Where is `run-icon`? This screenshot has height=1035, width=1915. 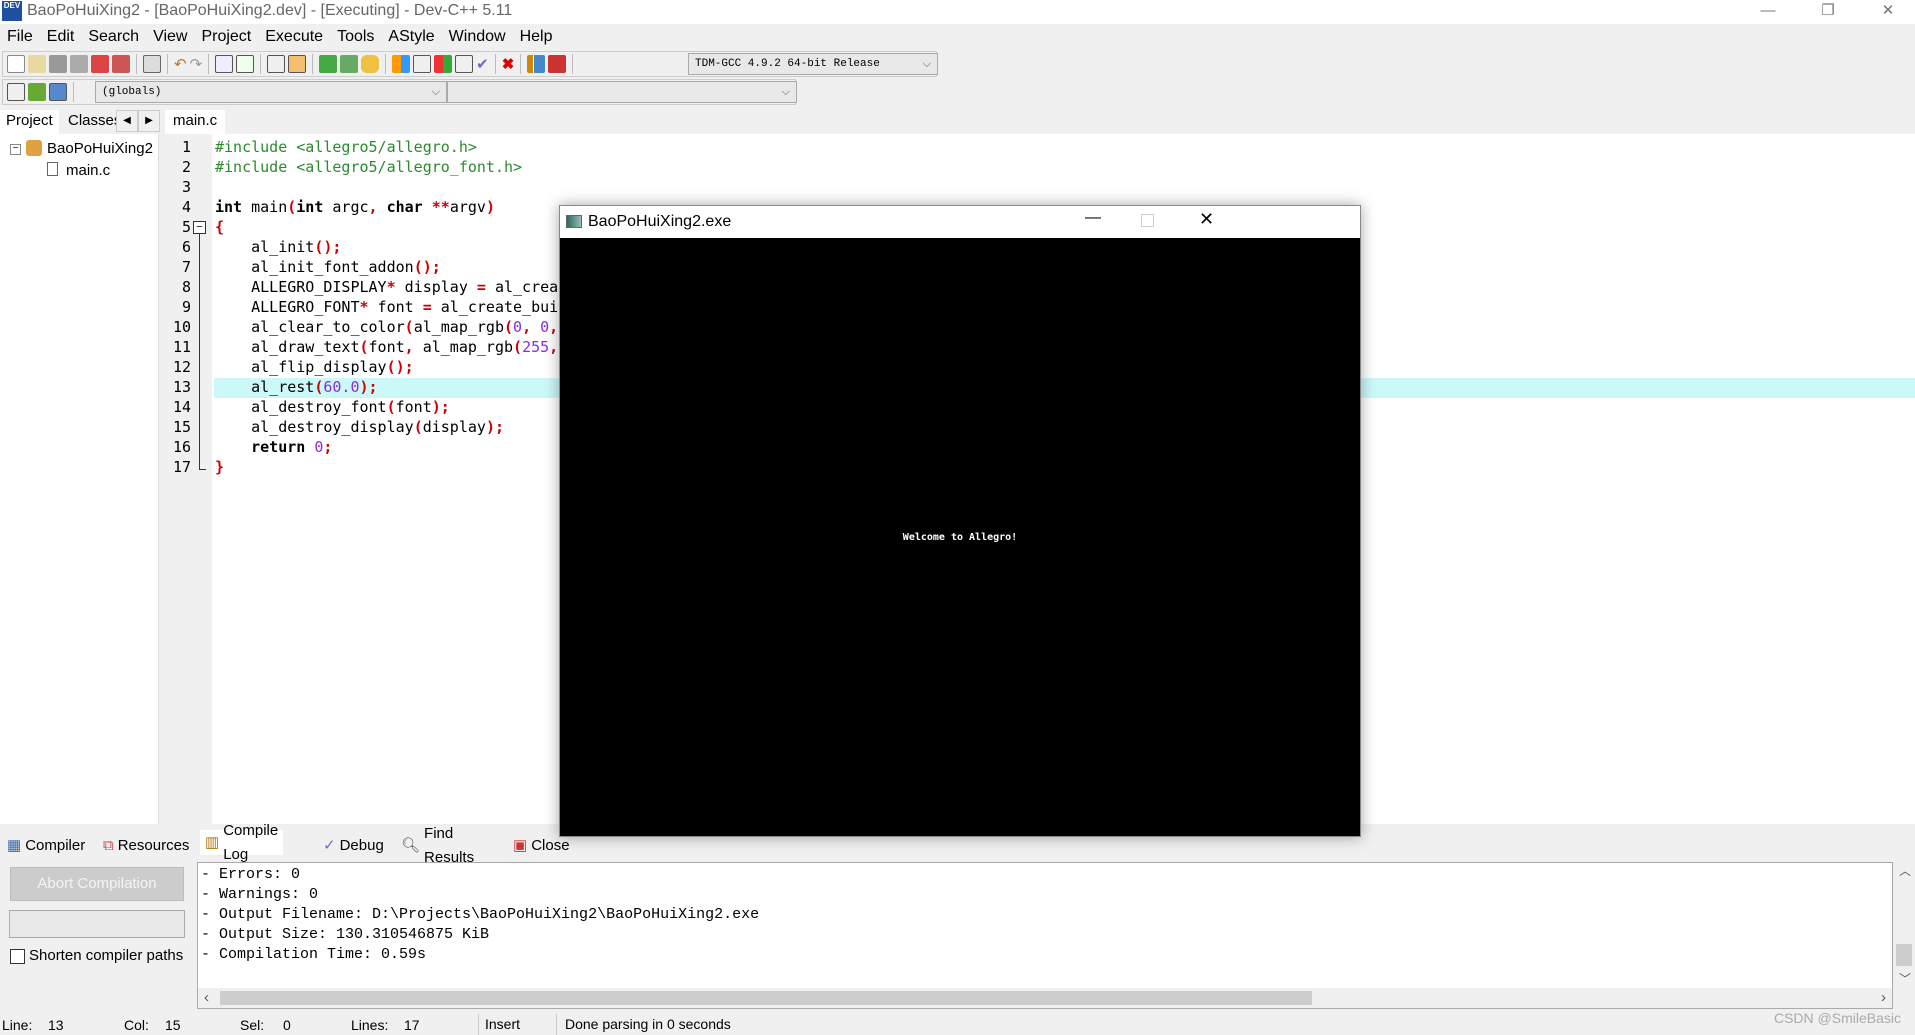
run-icon is located at coordinates (422, 64).